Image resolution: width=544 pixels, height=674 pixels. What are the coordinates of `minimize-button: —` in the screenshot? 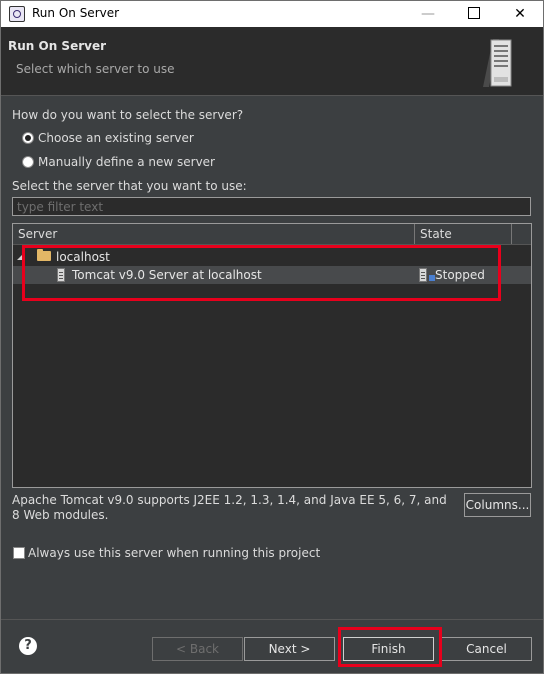 It's located at (428, 14).